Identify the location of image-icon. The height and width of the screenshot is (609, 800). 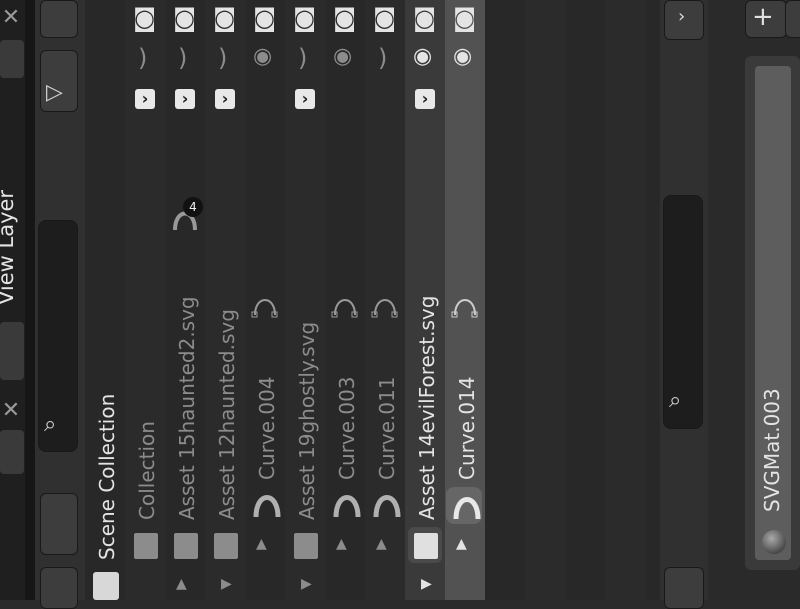
(12, 351).